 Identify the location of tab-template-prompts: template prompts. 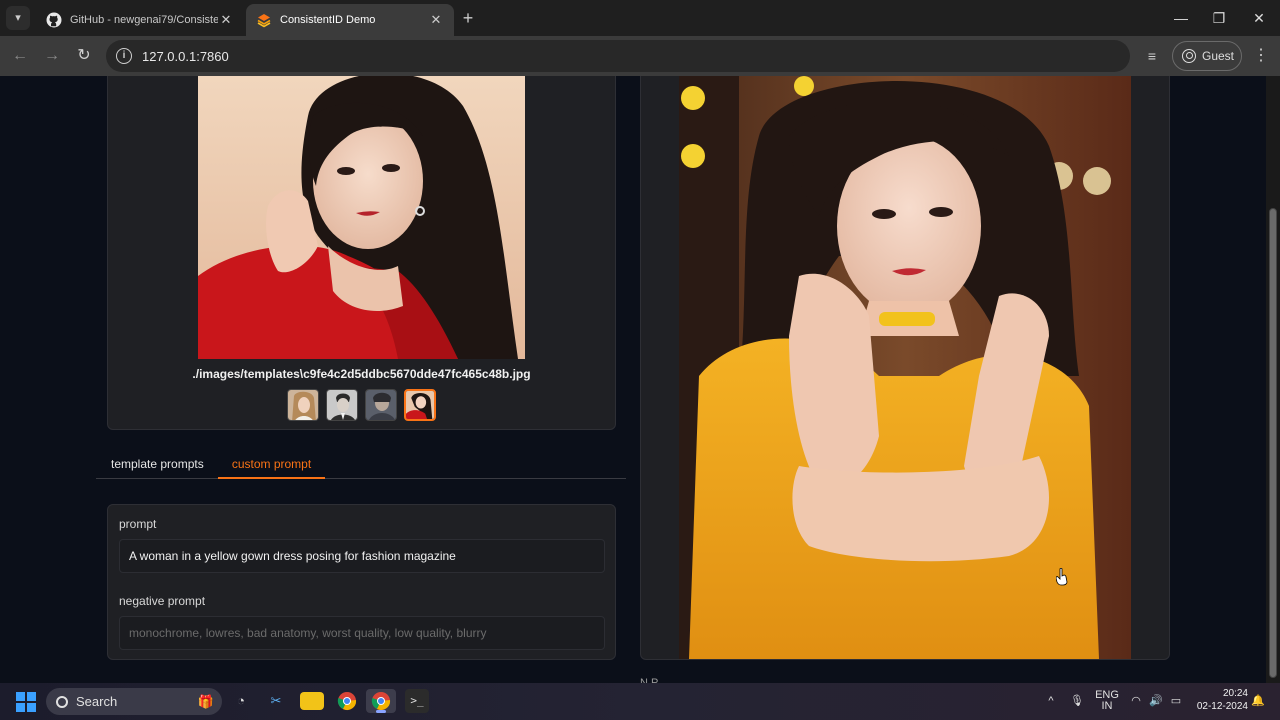
(157, 466).